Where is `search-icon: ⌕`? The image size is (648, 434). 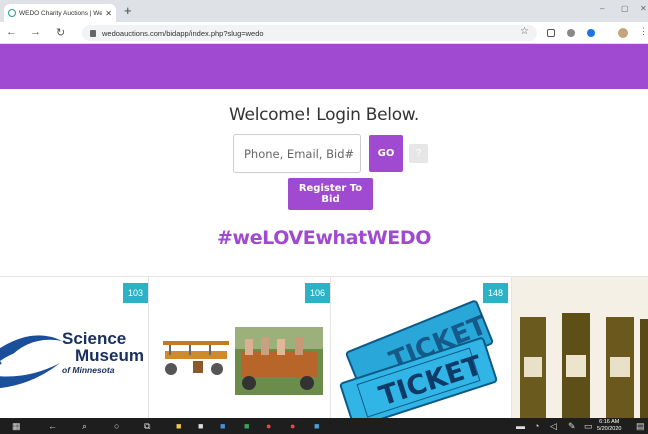
search-icon: ⌕ is located at coordinates (84, 426).